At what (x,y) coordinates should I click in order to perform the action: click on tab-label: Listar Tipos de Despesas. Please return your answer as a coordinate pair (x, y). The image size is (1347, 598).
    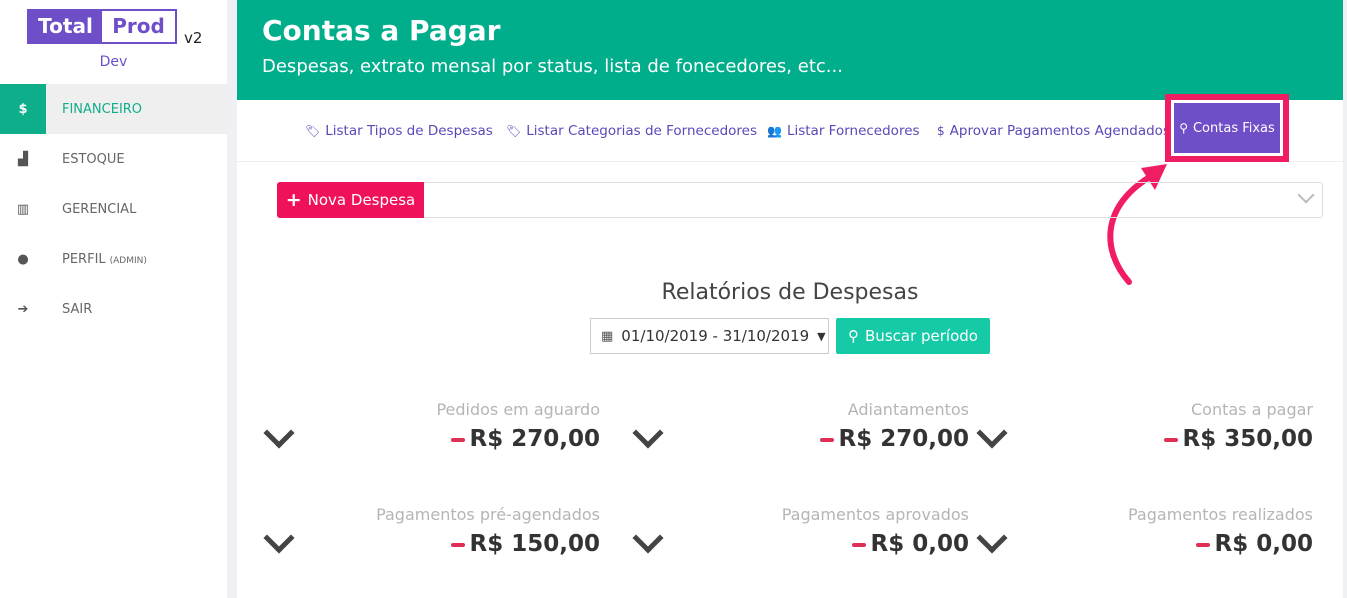
    Looking at the image, I should click on (409, 131).